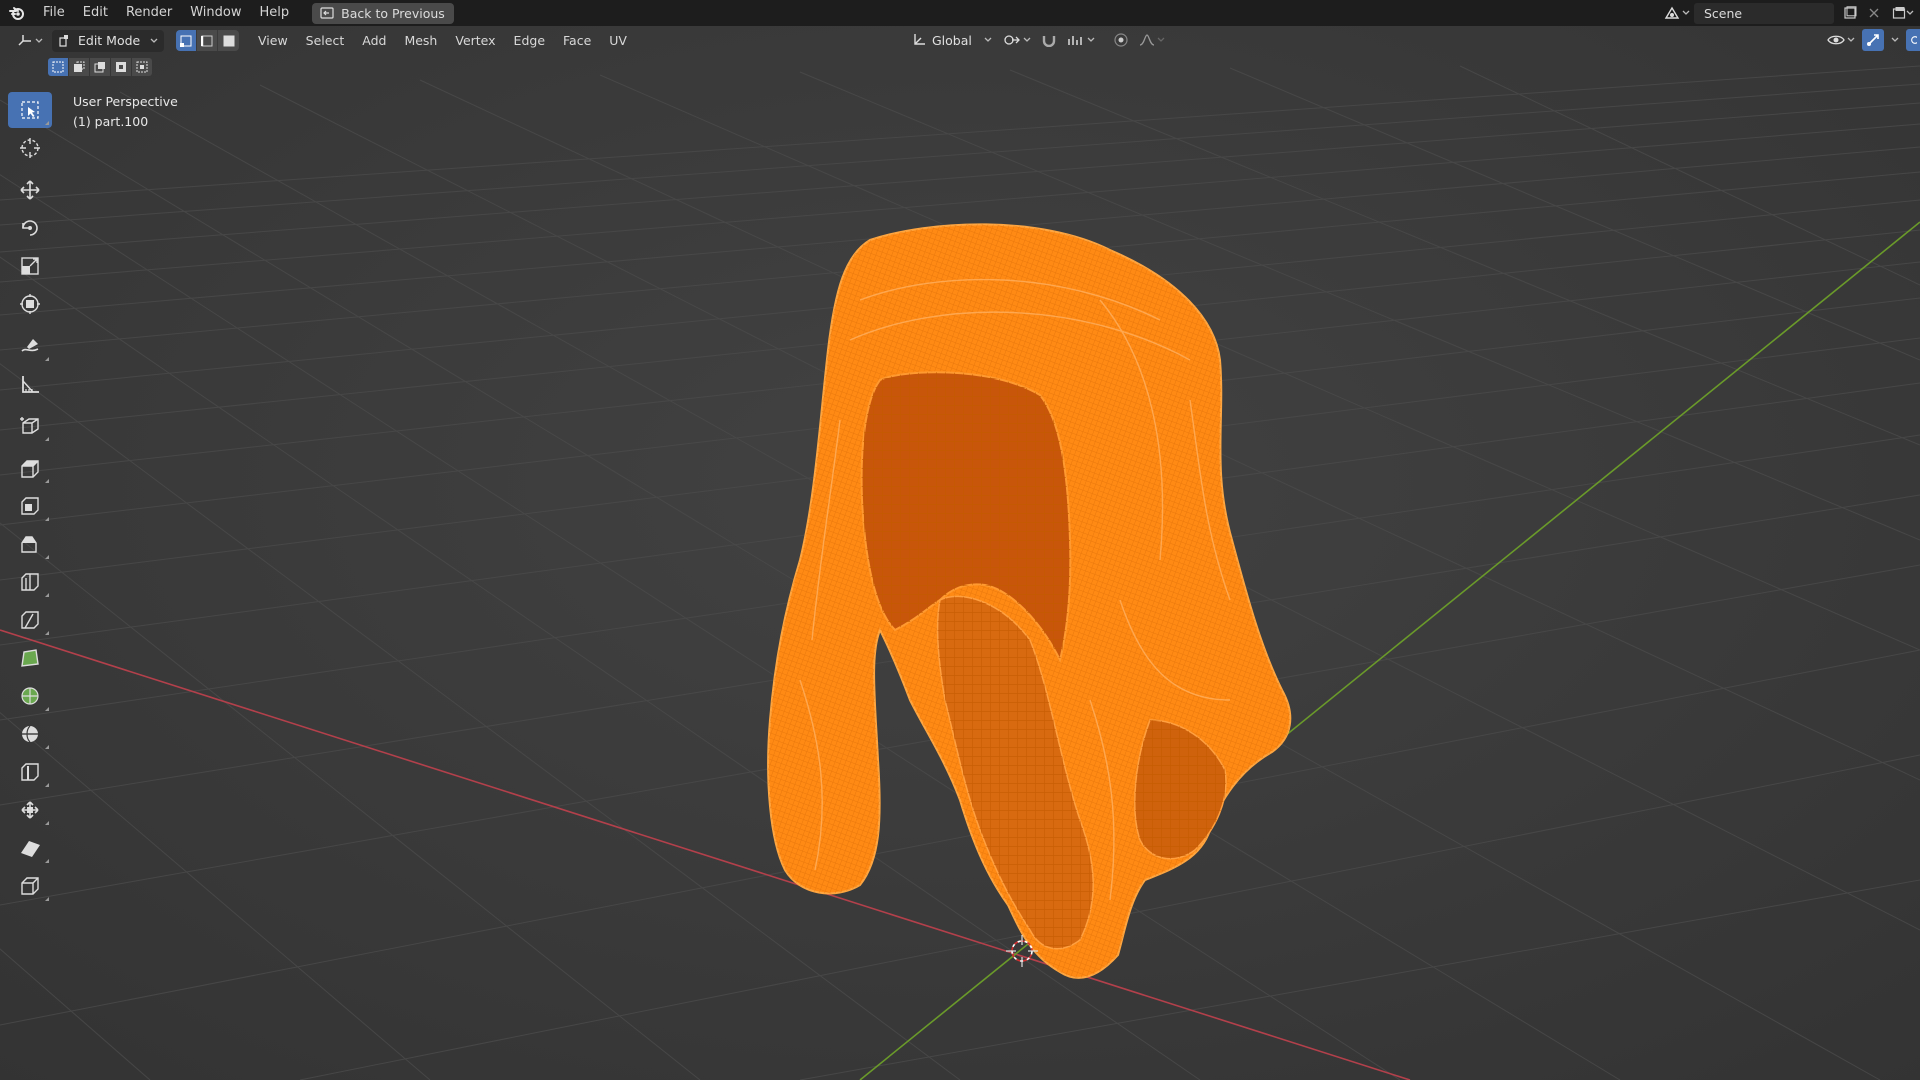  I want to click on measure-tool, so click(30, 384).